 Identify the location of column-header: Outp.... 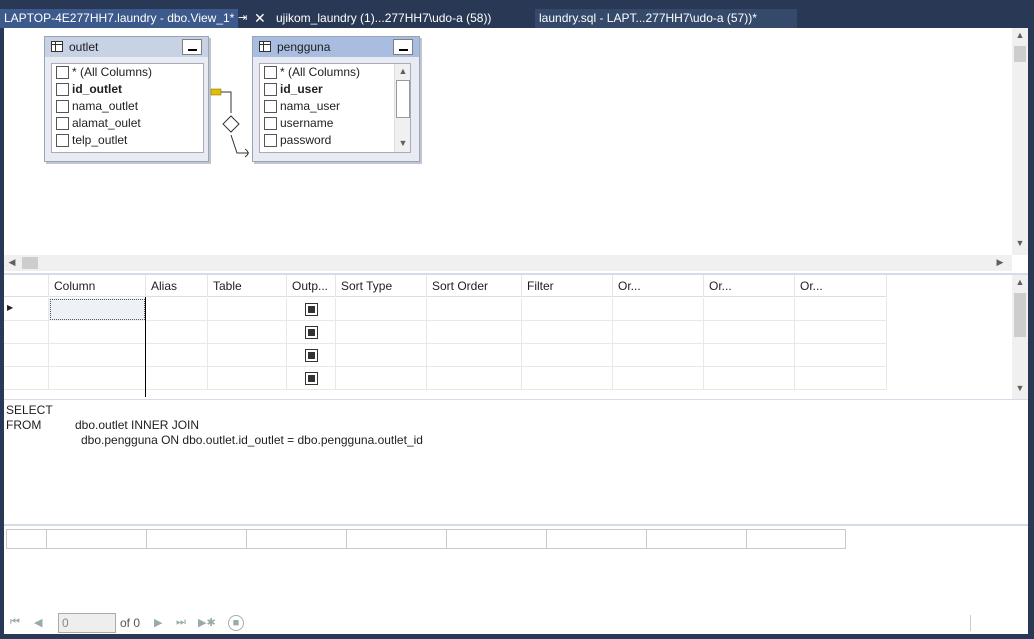
(311, 286).